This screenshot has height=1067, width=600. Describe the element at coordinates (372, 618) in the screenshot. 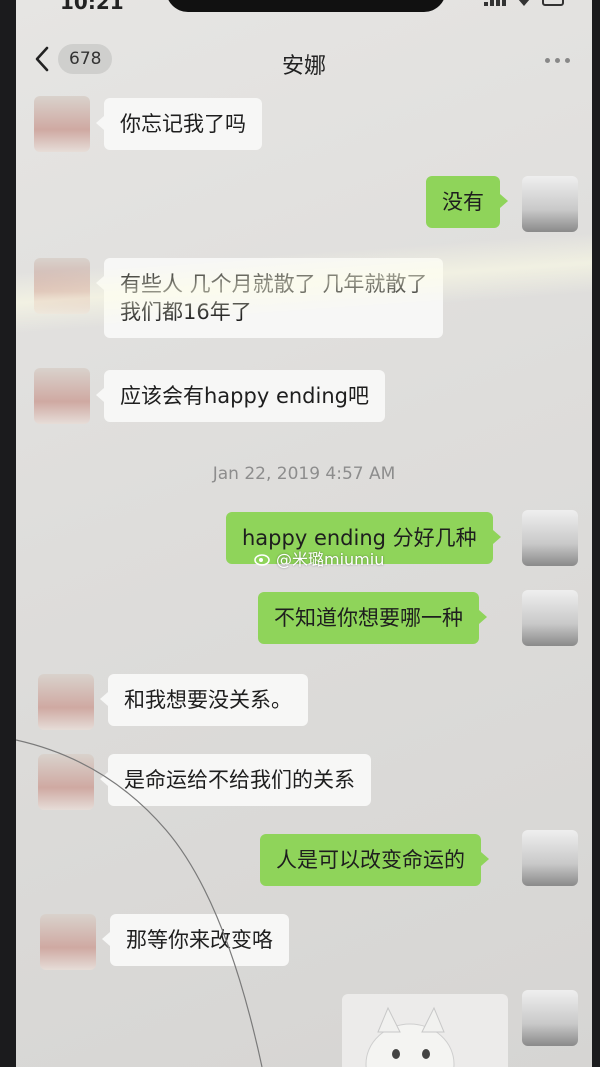

I see `message-bubble-outgoing: 不知道你想要哪一种` at that location.